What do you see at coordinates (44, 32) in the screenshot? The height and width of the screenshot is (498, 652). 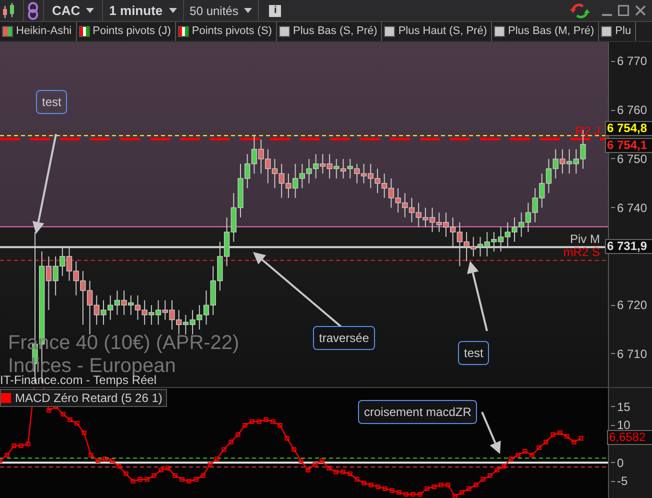 I see `indicator-label: Heikin-Ashi` at bounding box center [44, 32].